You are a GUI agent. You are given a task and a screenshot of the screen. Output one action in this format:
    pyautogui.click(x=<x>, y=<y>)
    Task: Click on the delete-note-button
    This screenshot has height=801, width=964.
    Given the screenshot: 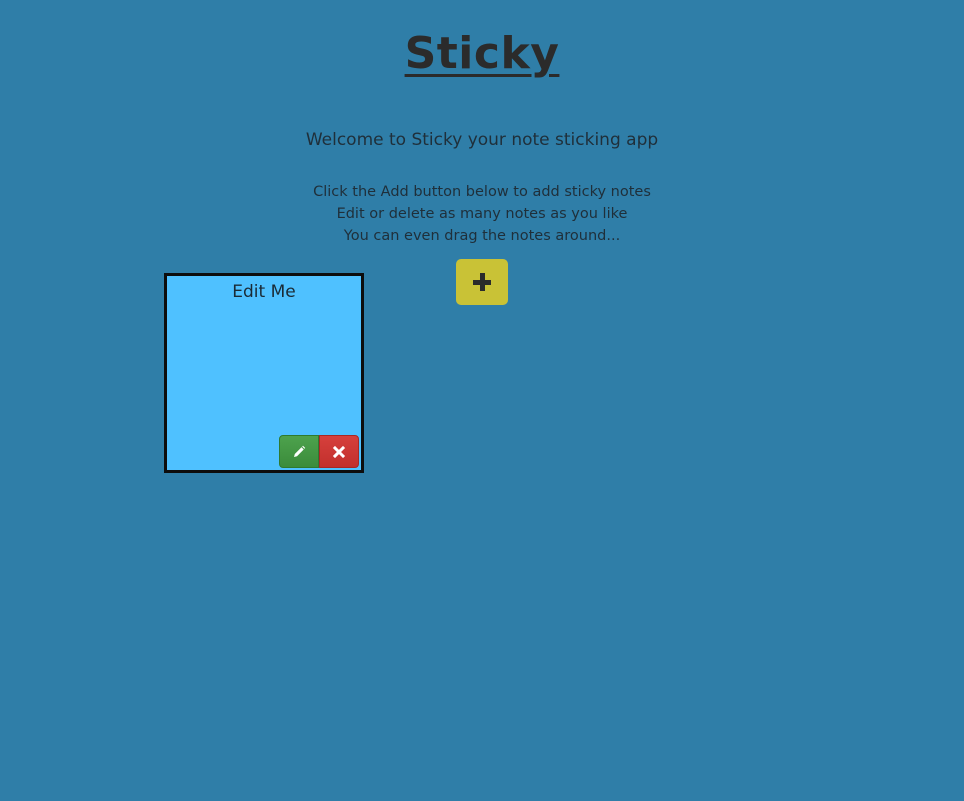 What is the action you would take?
    pyautogui.click(x=339, y=451)
    